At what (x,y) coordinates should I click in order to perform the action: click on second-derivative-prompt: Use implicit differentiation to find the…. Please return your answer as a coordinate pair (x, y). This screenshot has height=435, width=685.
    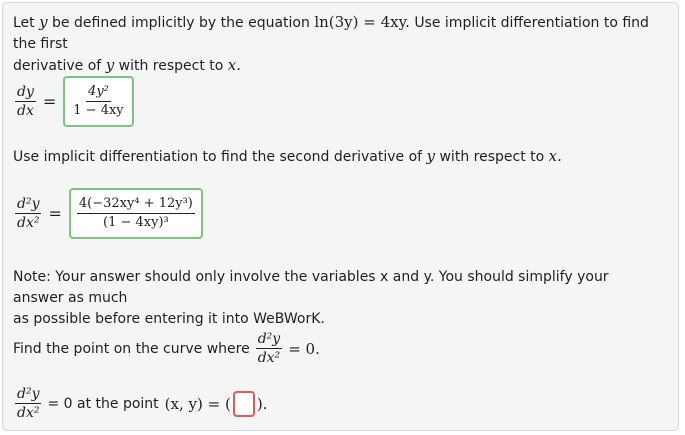
    Looking at the image, I should click on (287, 156).